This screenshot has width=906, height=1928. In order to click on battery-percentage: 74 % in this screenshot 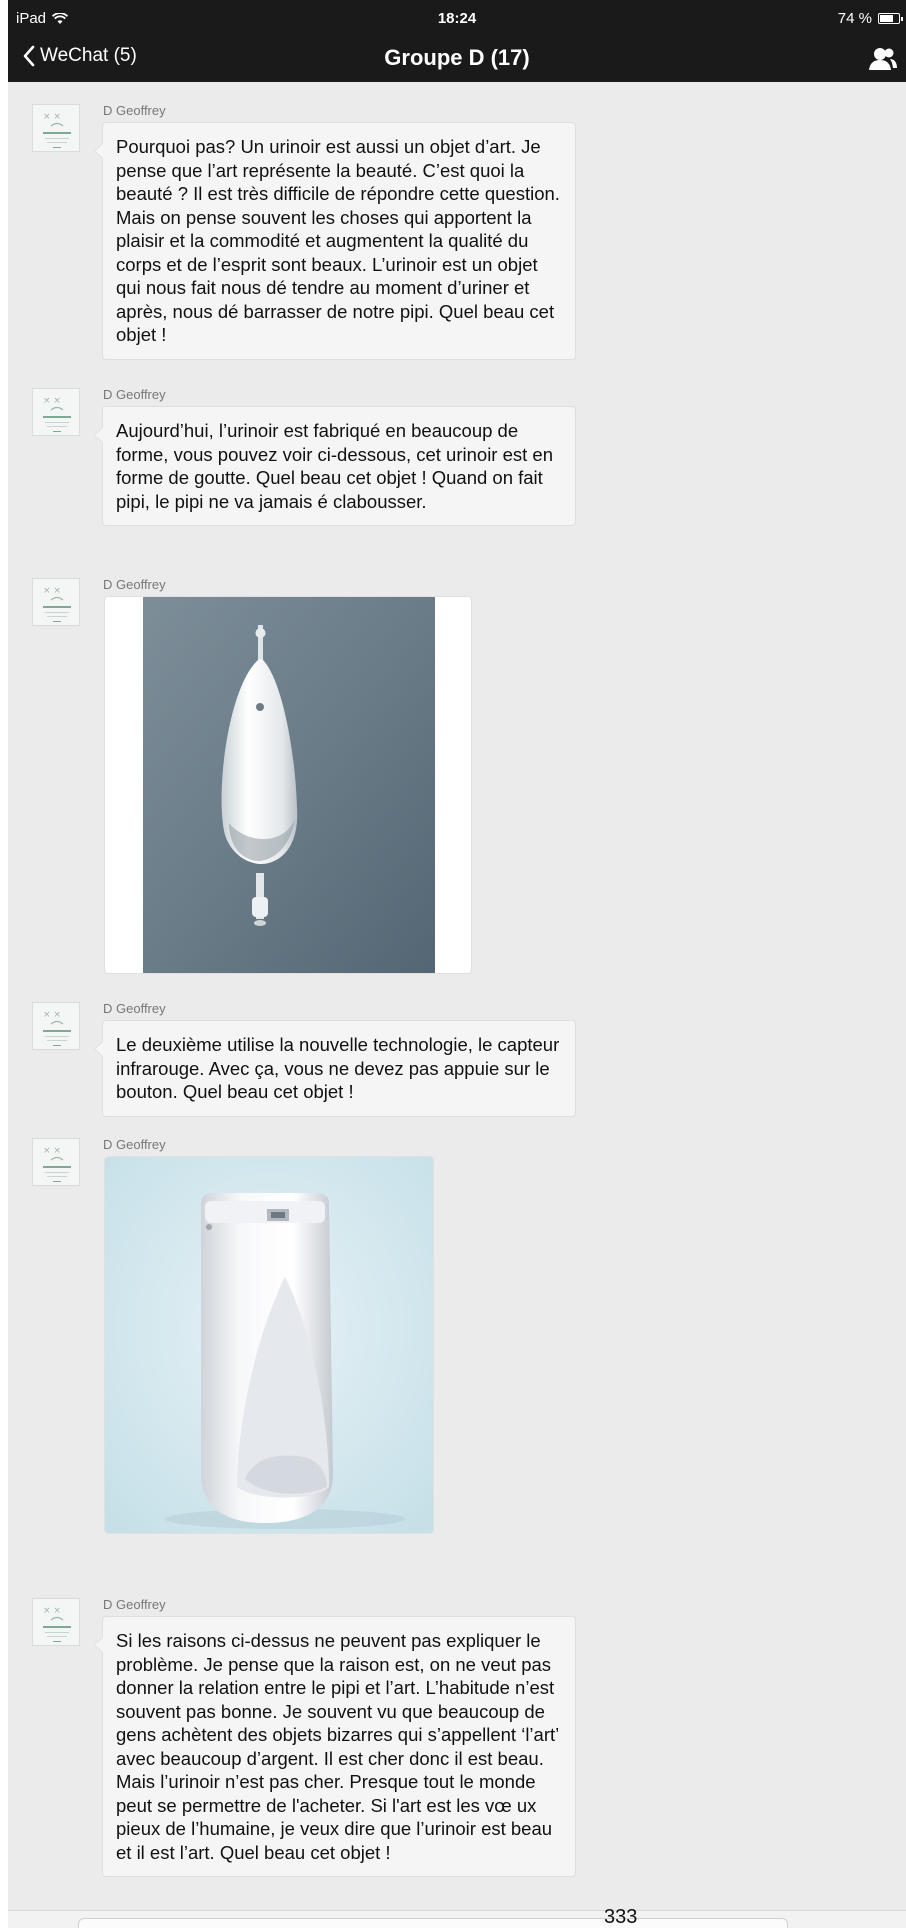, I will do `click(854, 18)`.